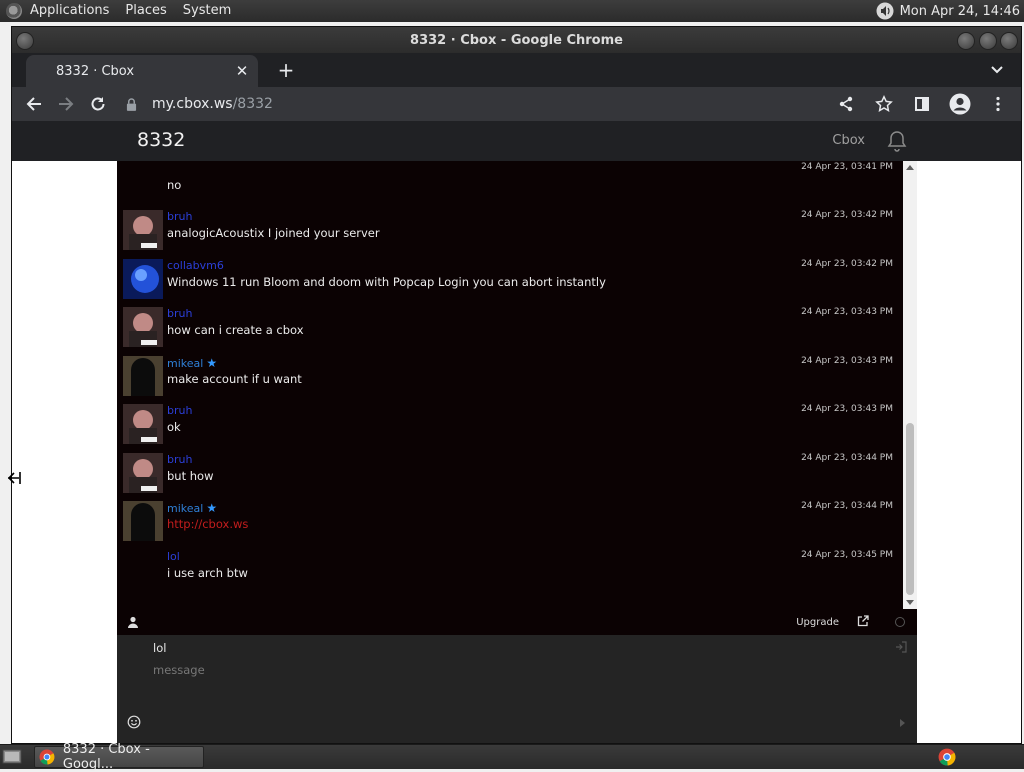  I want to click on cbox-brand-link: Cbox, so click(848, 140).